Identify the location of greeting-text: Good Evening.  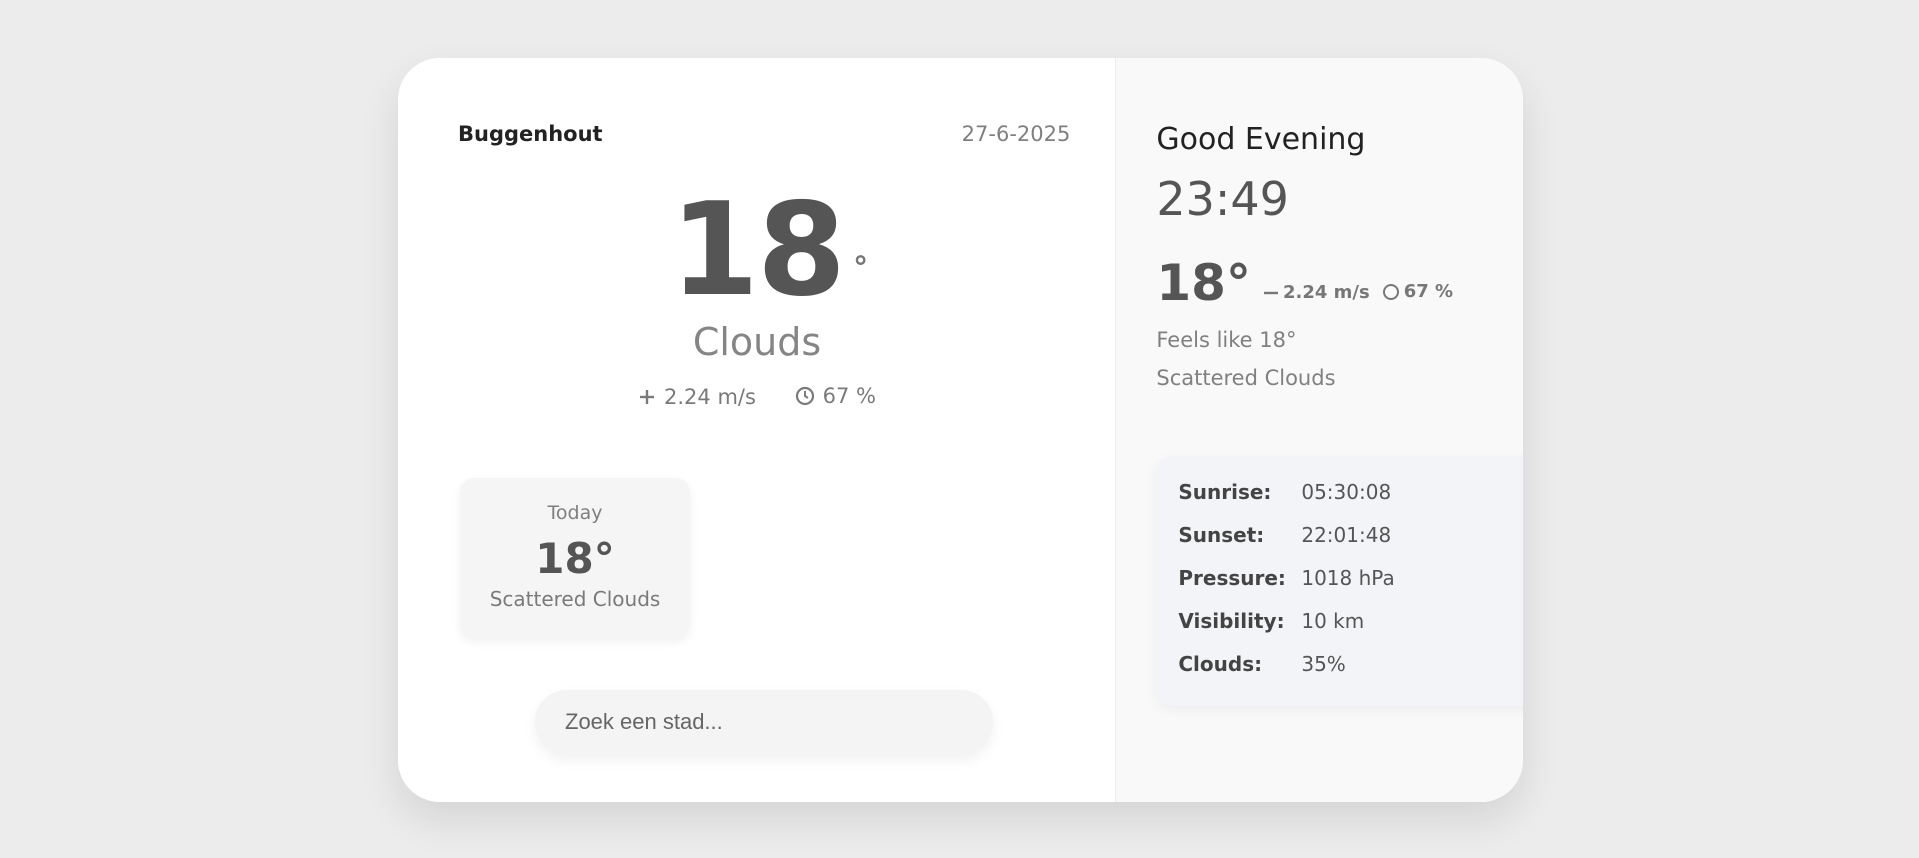
(1261, 139).